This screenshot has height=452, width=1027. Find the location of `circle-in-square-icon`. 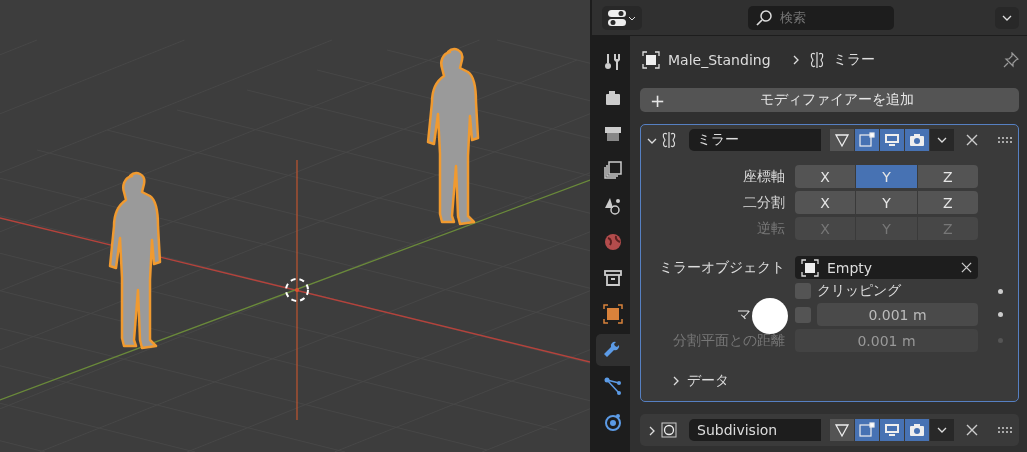

circle-in-square-icon is located at coordinates (669, 430).